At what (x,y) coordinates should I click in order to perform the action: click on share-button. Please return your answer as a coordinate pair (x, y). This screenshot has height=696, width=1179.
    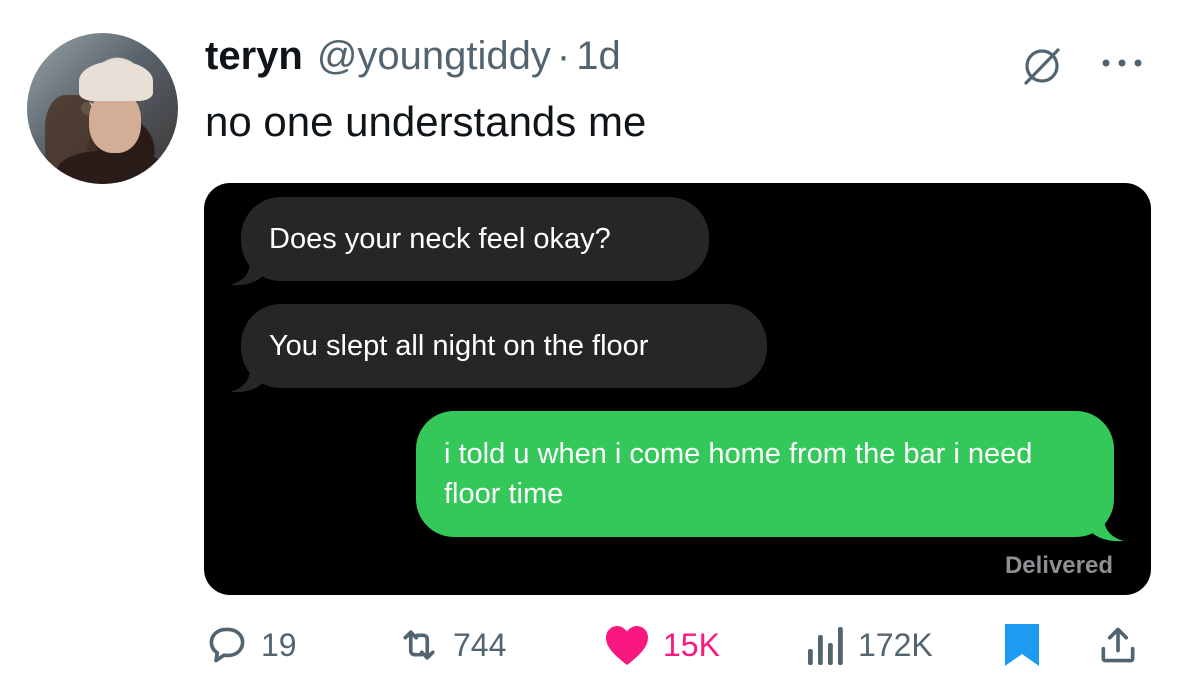
    Looking at the image, I should click on (1118, 645).